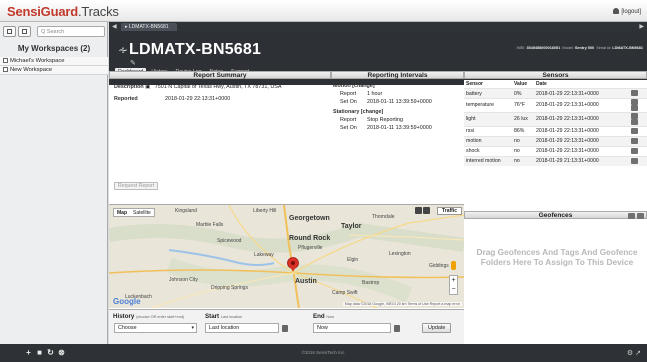  Describe the element at coordinates (426, 210) in the screenshot. I see `layers-icon` at that location.